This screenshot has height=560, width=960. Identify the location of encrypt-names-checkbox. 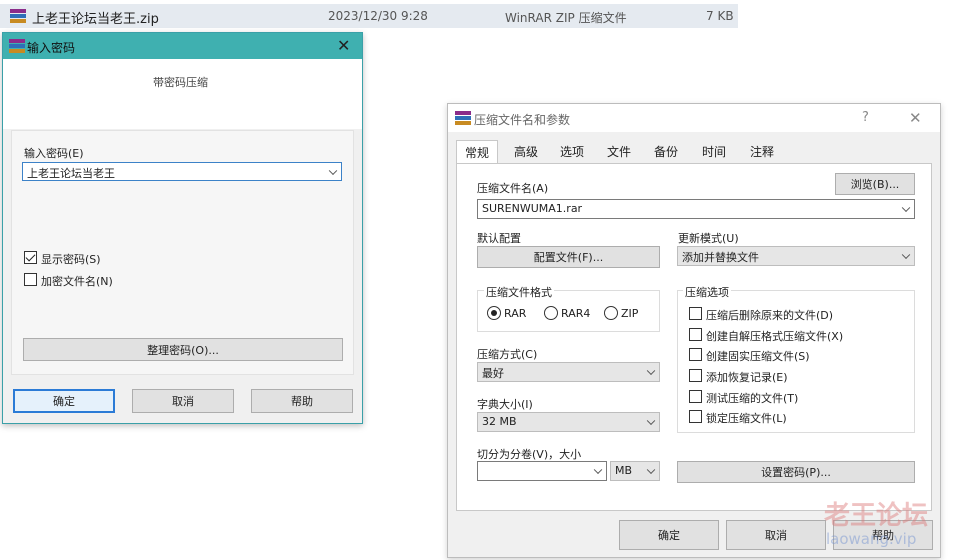
(30, 279).